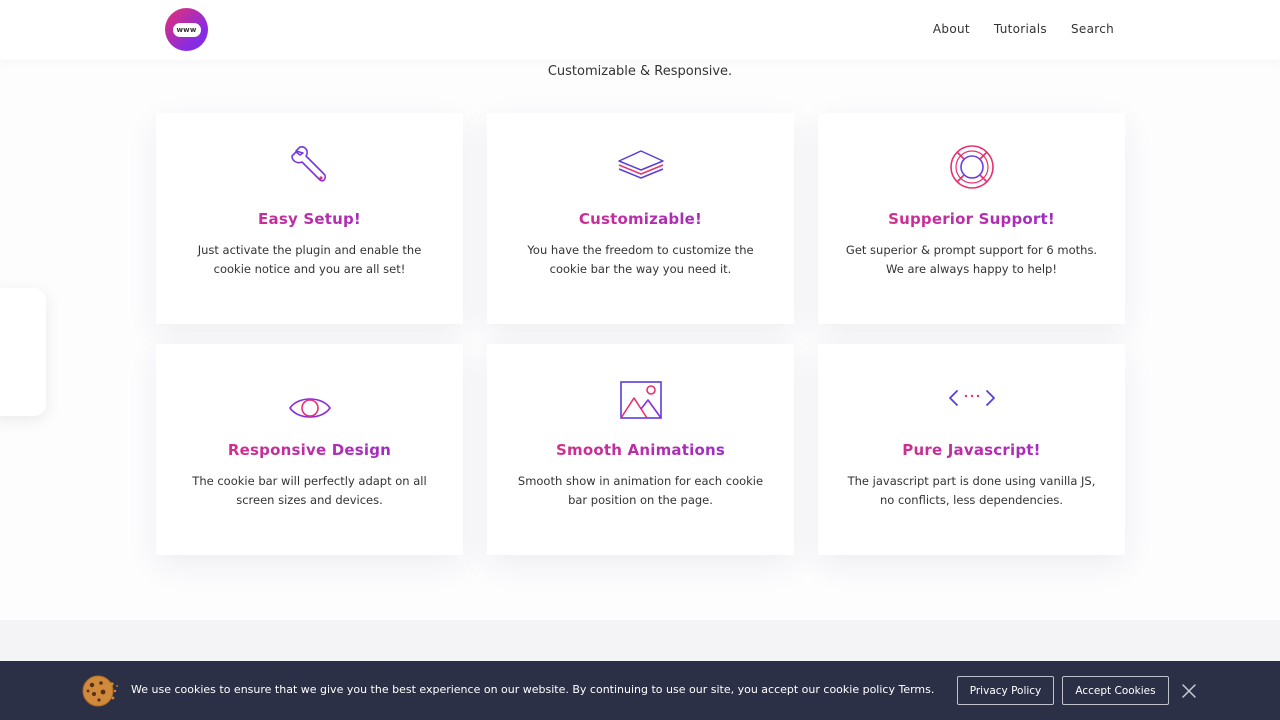  Describe the element at coordinates (1005, 690) in the screenshot. I see `privacy-policy-button: Privacy Policy` at that location.